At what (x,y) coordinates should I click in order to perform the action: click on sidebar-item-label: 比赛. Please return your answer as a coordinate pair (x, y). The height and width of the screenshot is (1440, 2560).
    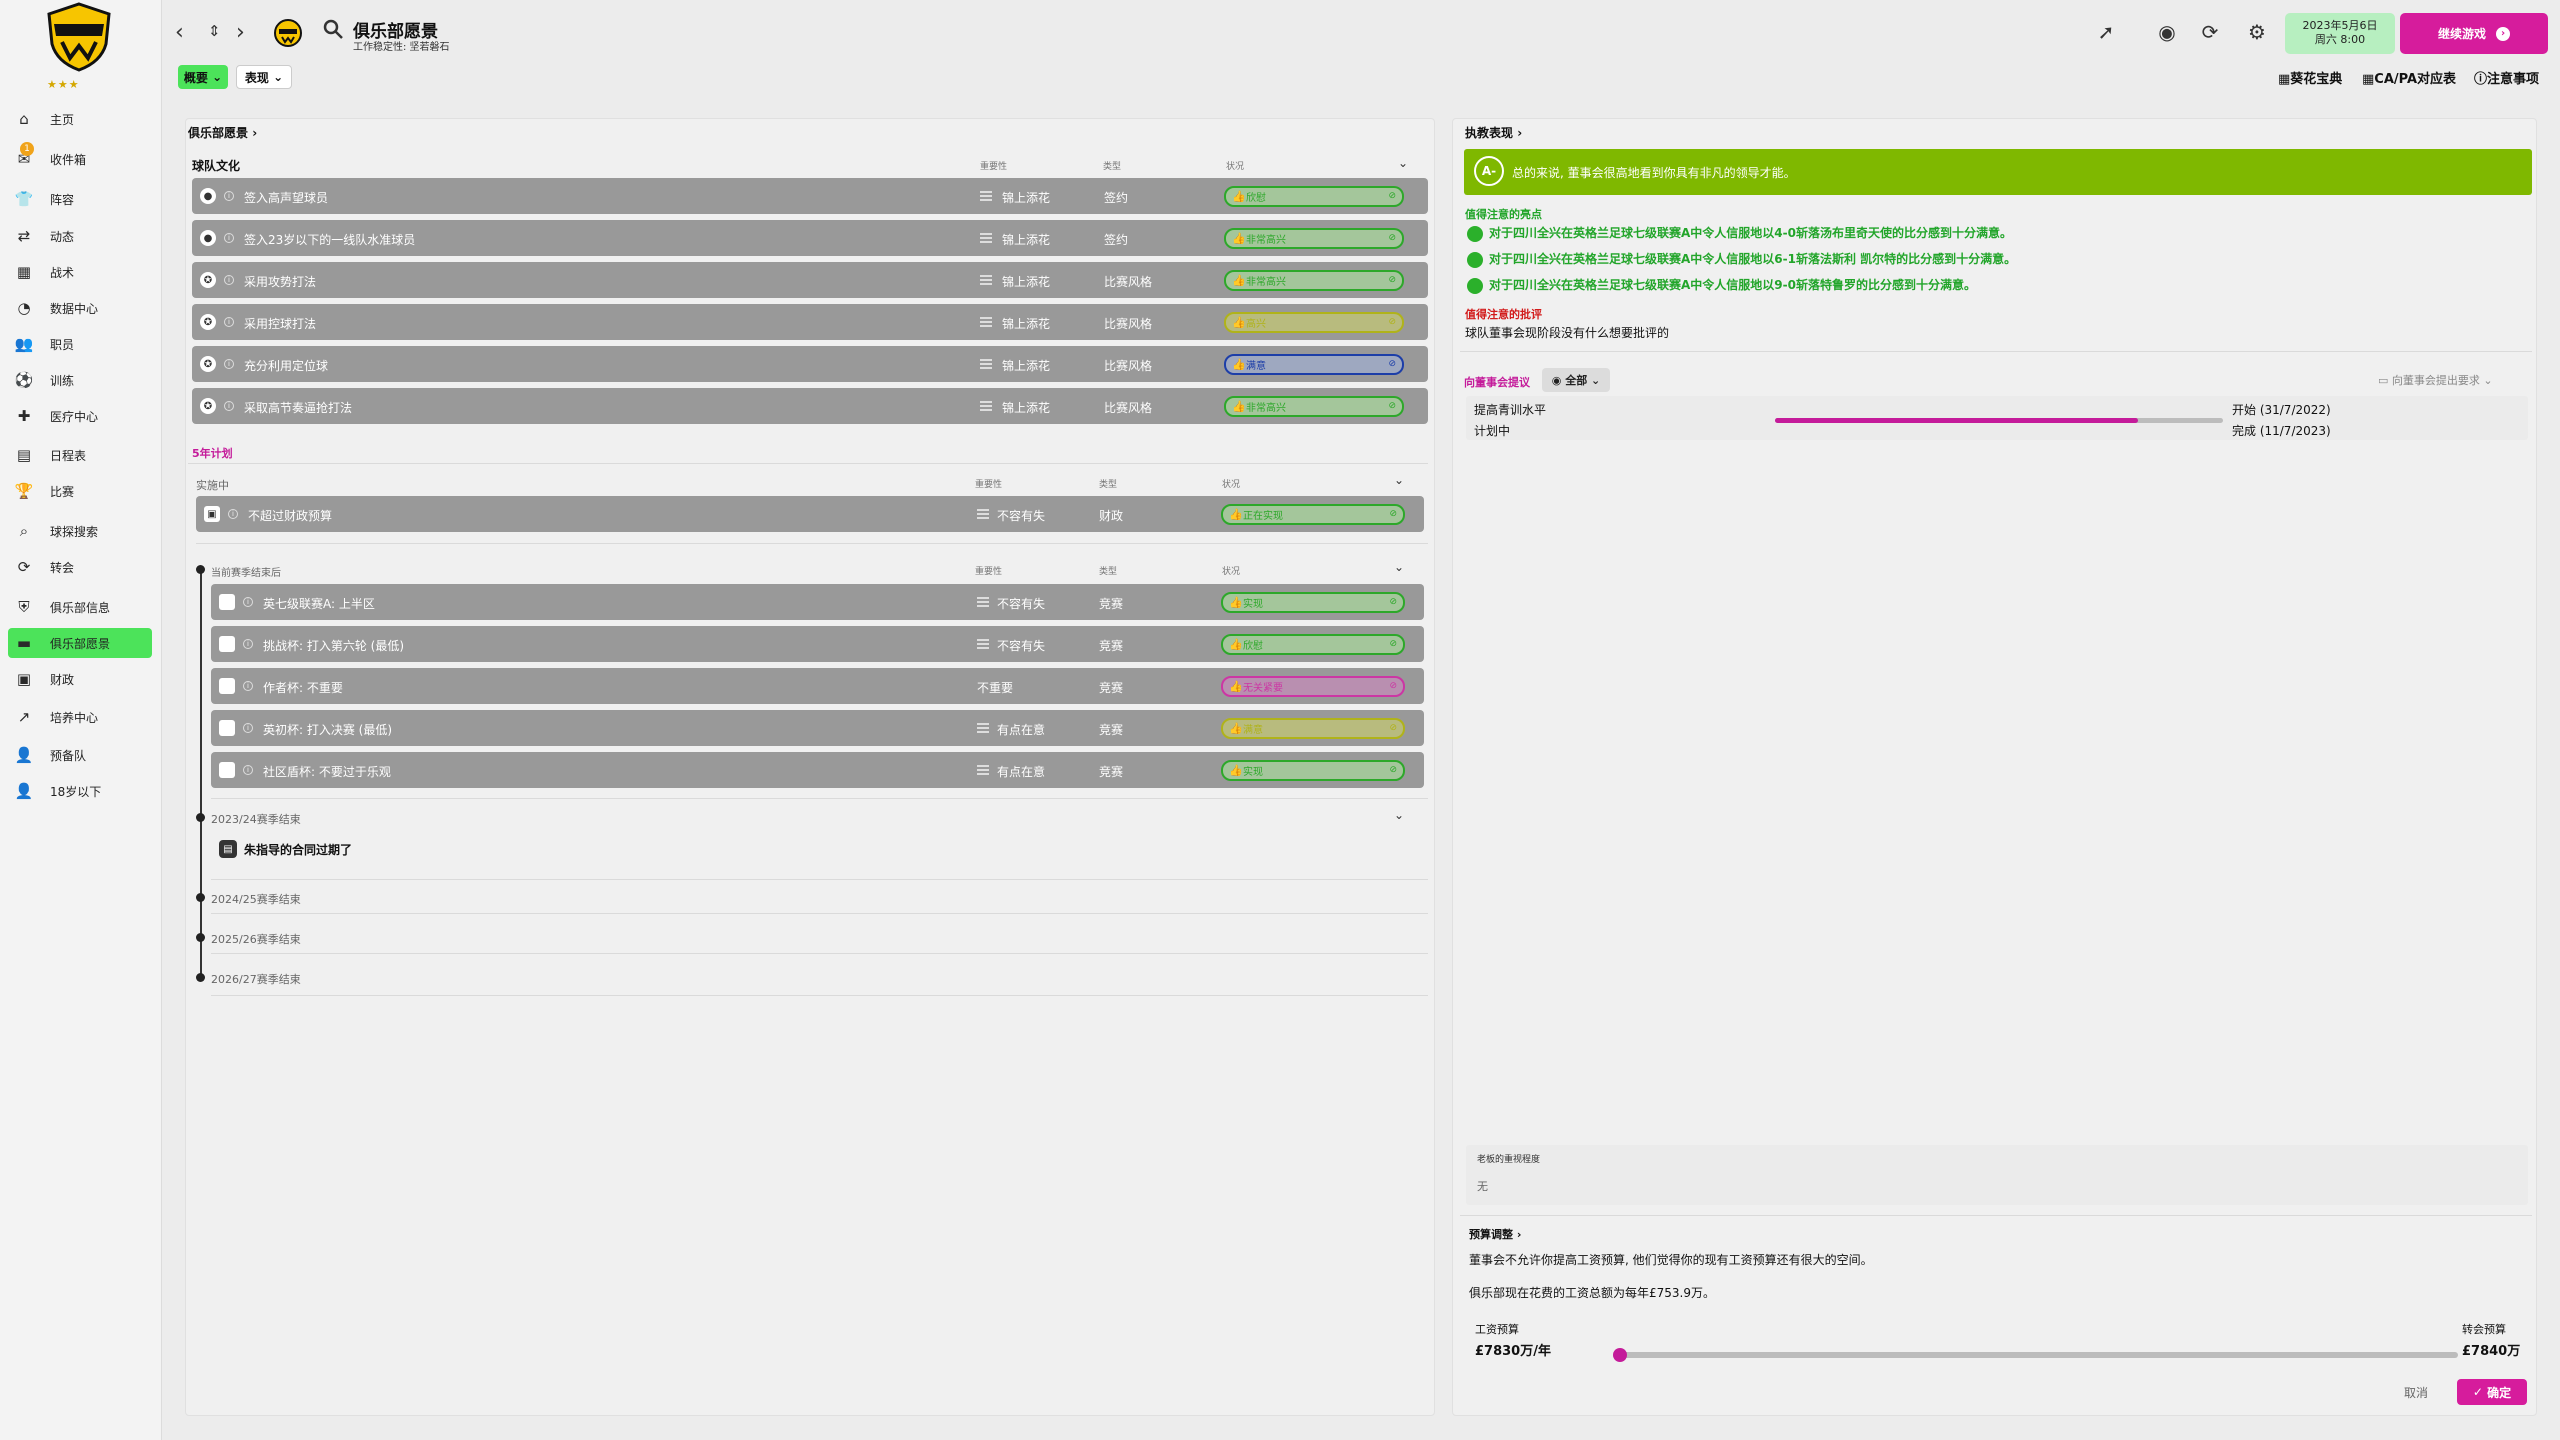
    Looking at the image, I should click on (62, 491).